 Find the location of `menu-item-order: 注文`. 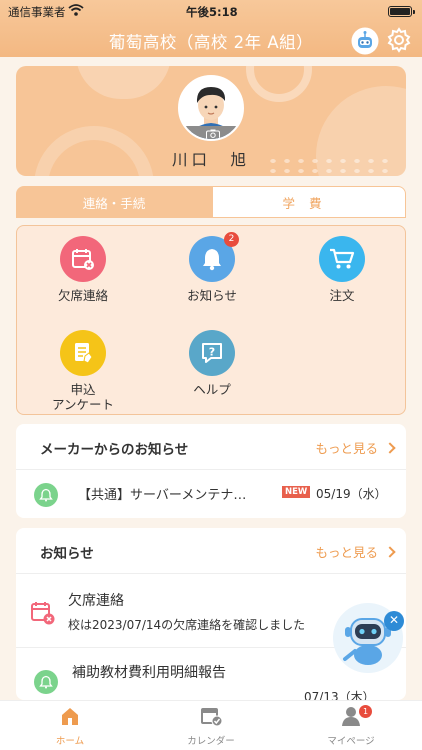

menu-item-order: 注文 is located at coordinates (342, 269).